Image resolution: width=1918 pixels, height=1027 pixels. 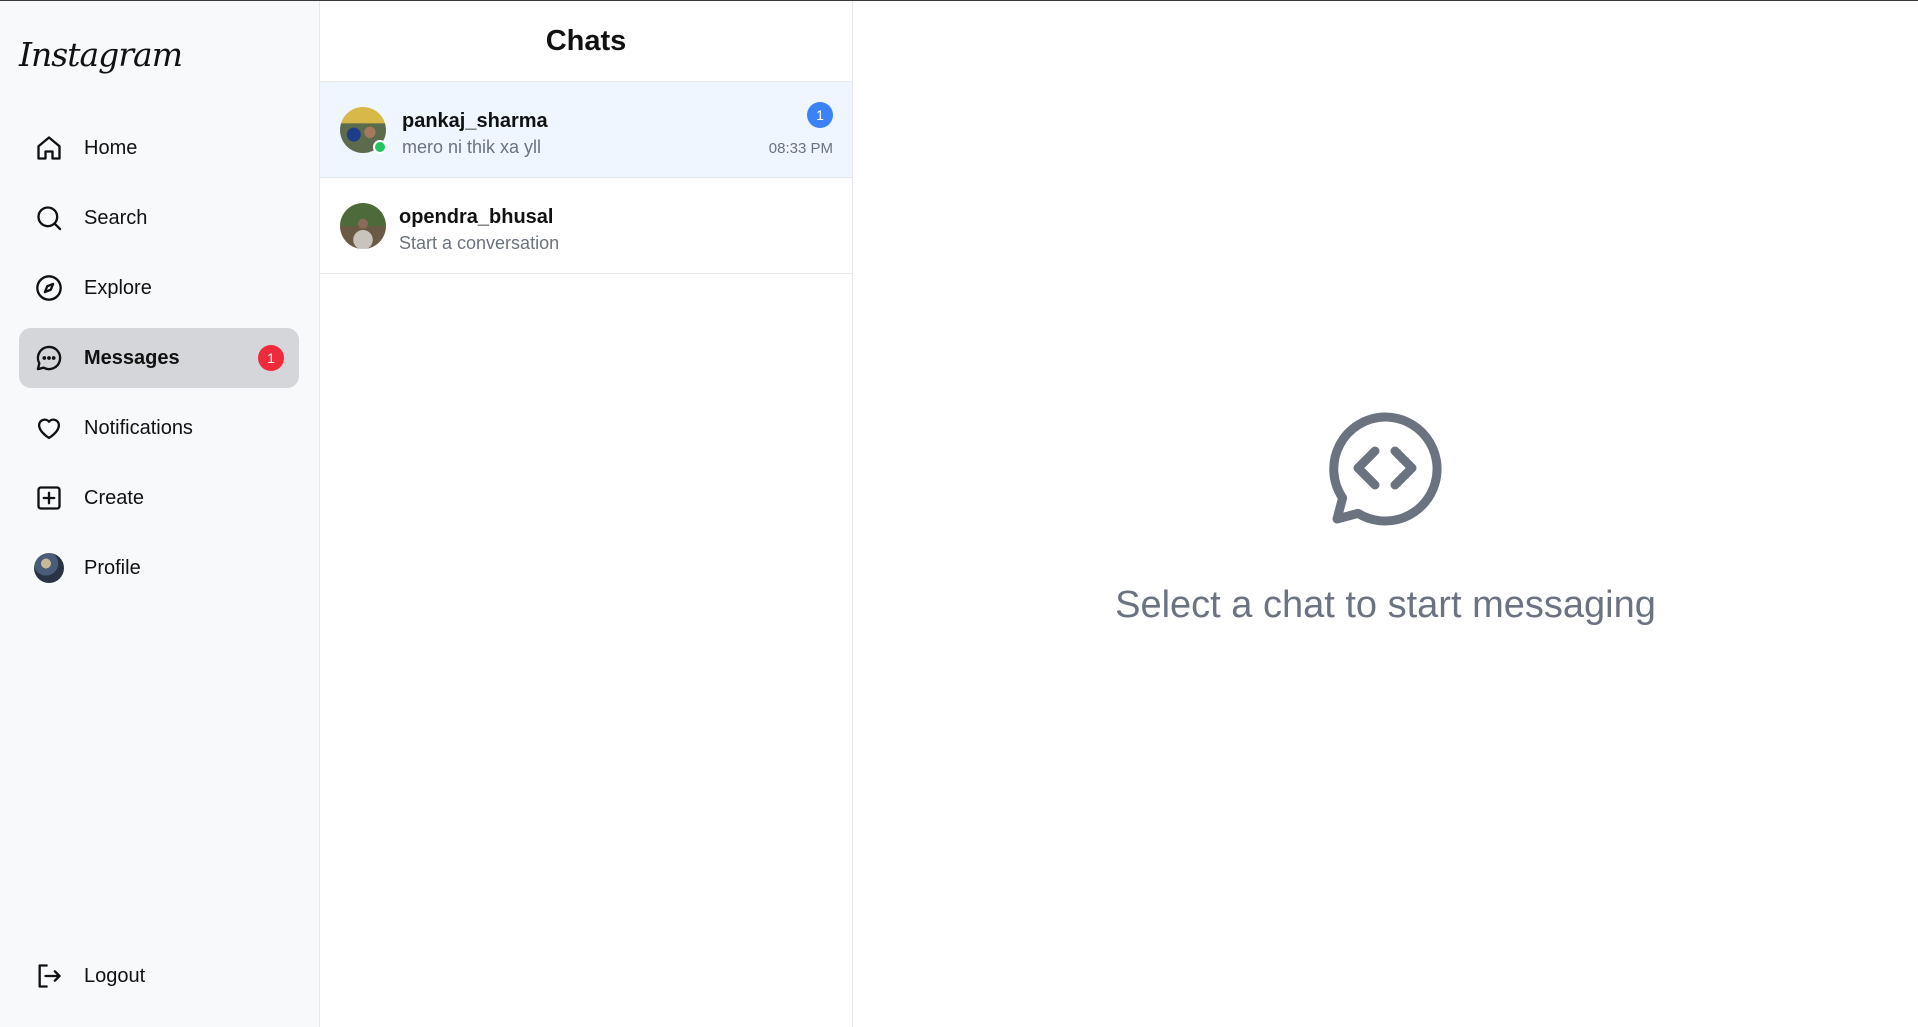 I want to click on sidebar-item-label: Profile, so click(x=112, y=567).